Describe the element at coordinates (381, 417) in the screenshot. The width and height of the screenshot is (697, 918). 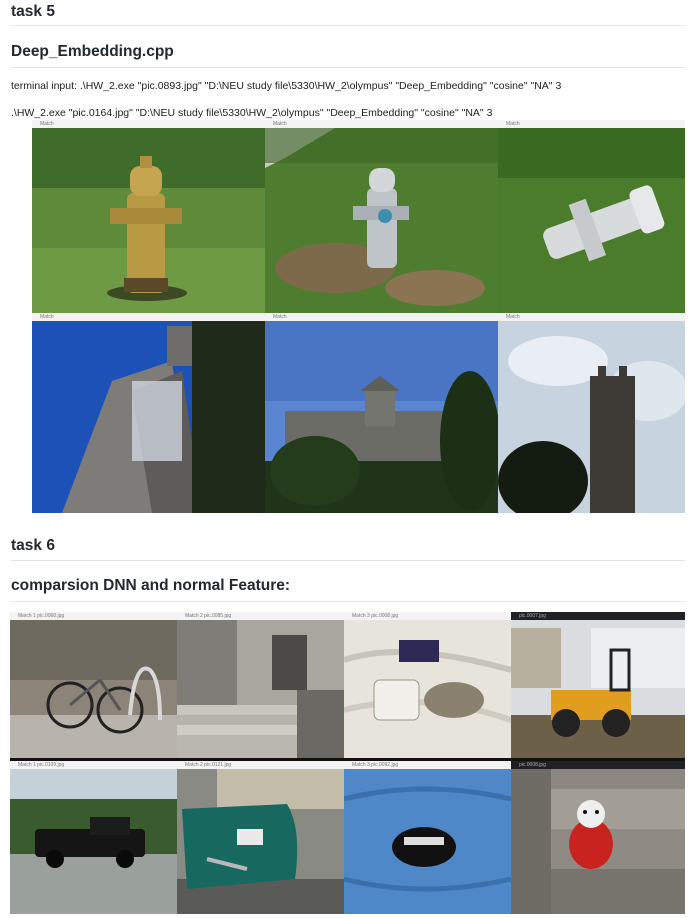
I see `stone-hall-with-trees-photo` at that location.